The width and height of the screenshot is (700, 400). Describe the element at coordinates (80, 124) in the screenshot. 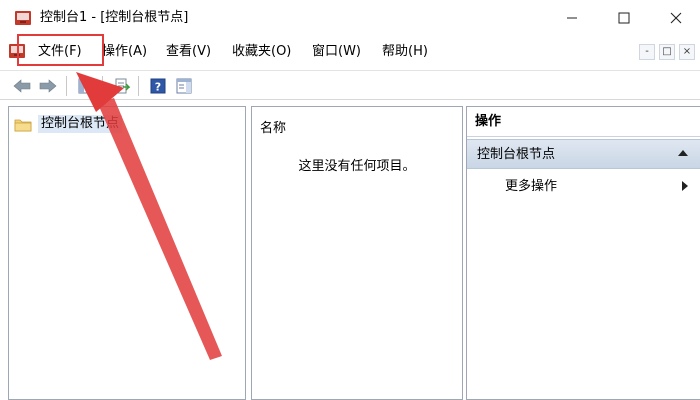

I see `tree-item-label: 控制台根节点` at that location.